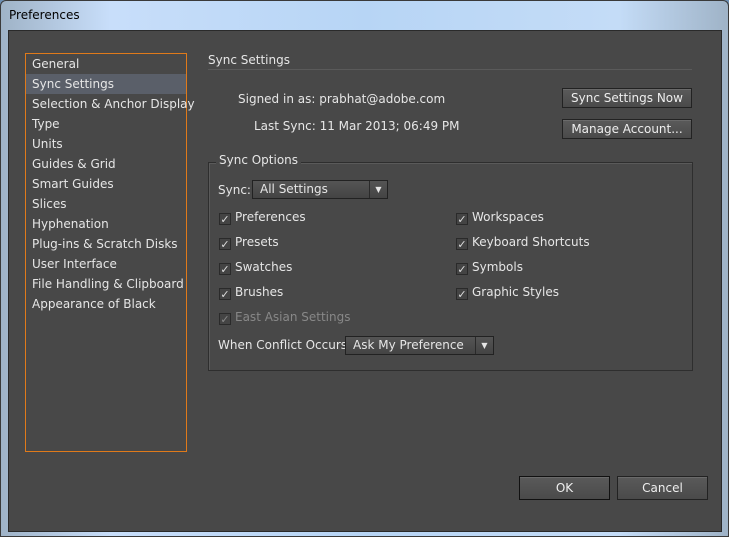  I want to click on sidebar-item-slices: Slices, so click(106, 204).